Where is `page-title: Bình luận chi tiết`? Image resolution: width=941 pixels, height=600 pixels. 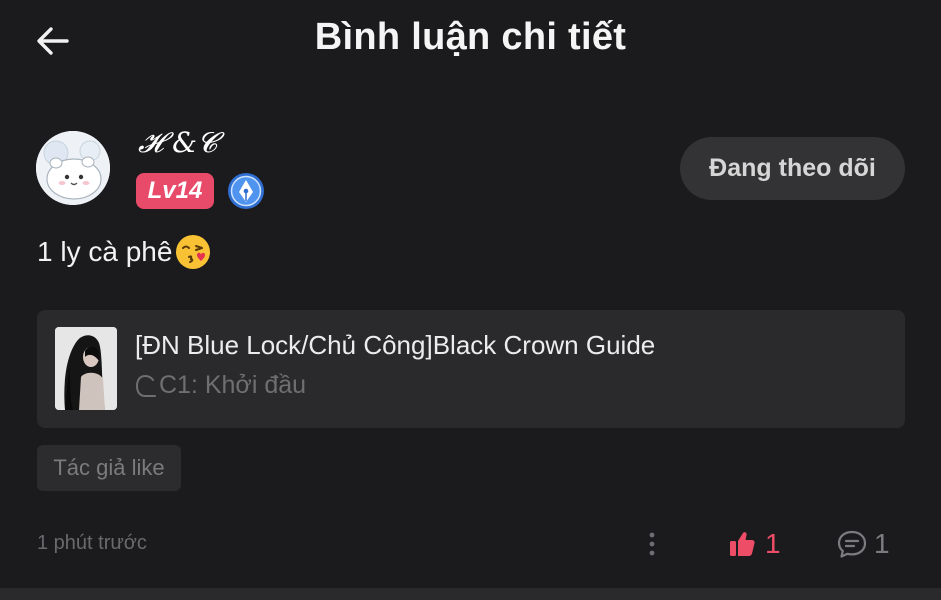
page-title: Bình luận chi tiết is located at coordinates (470, 37).